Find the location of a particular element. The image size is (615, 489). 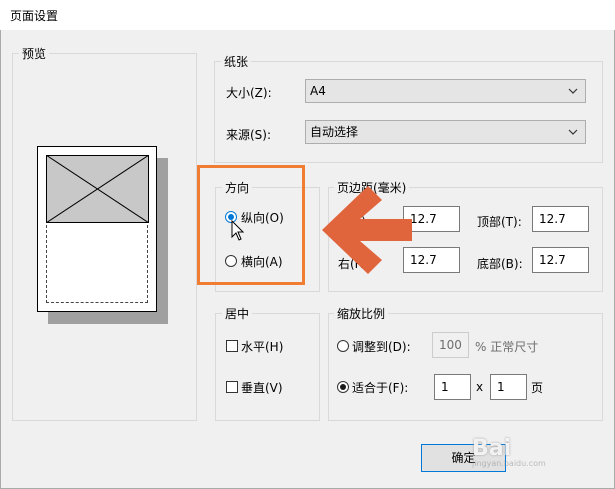

margin-top-label: 顶部(T): is located at coordinates (499, 222).